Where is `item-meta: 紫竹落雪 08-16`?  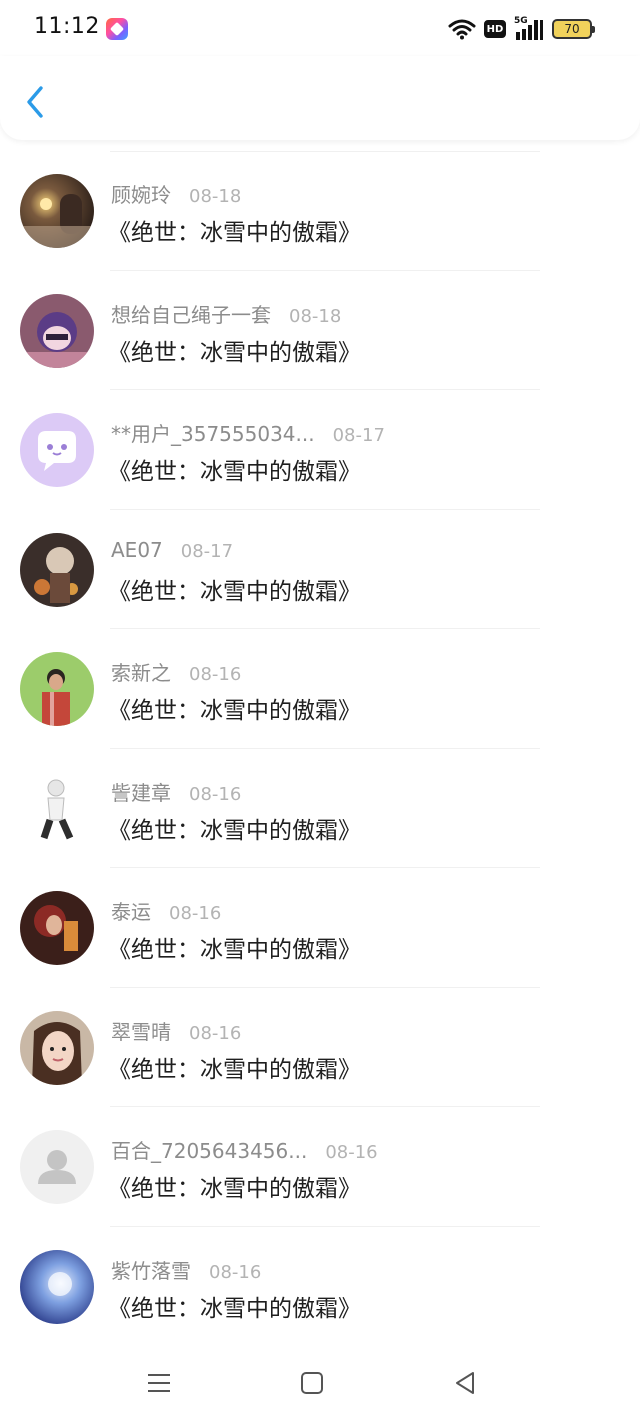 item-meta: 紫竹落雪 08-16 is located at coordinates (186, 1269).